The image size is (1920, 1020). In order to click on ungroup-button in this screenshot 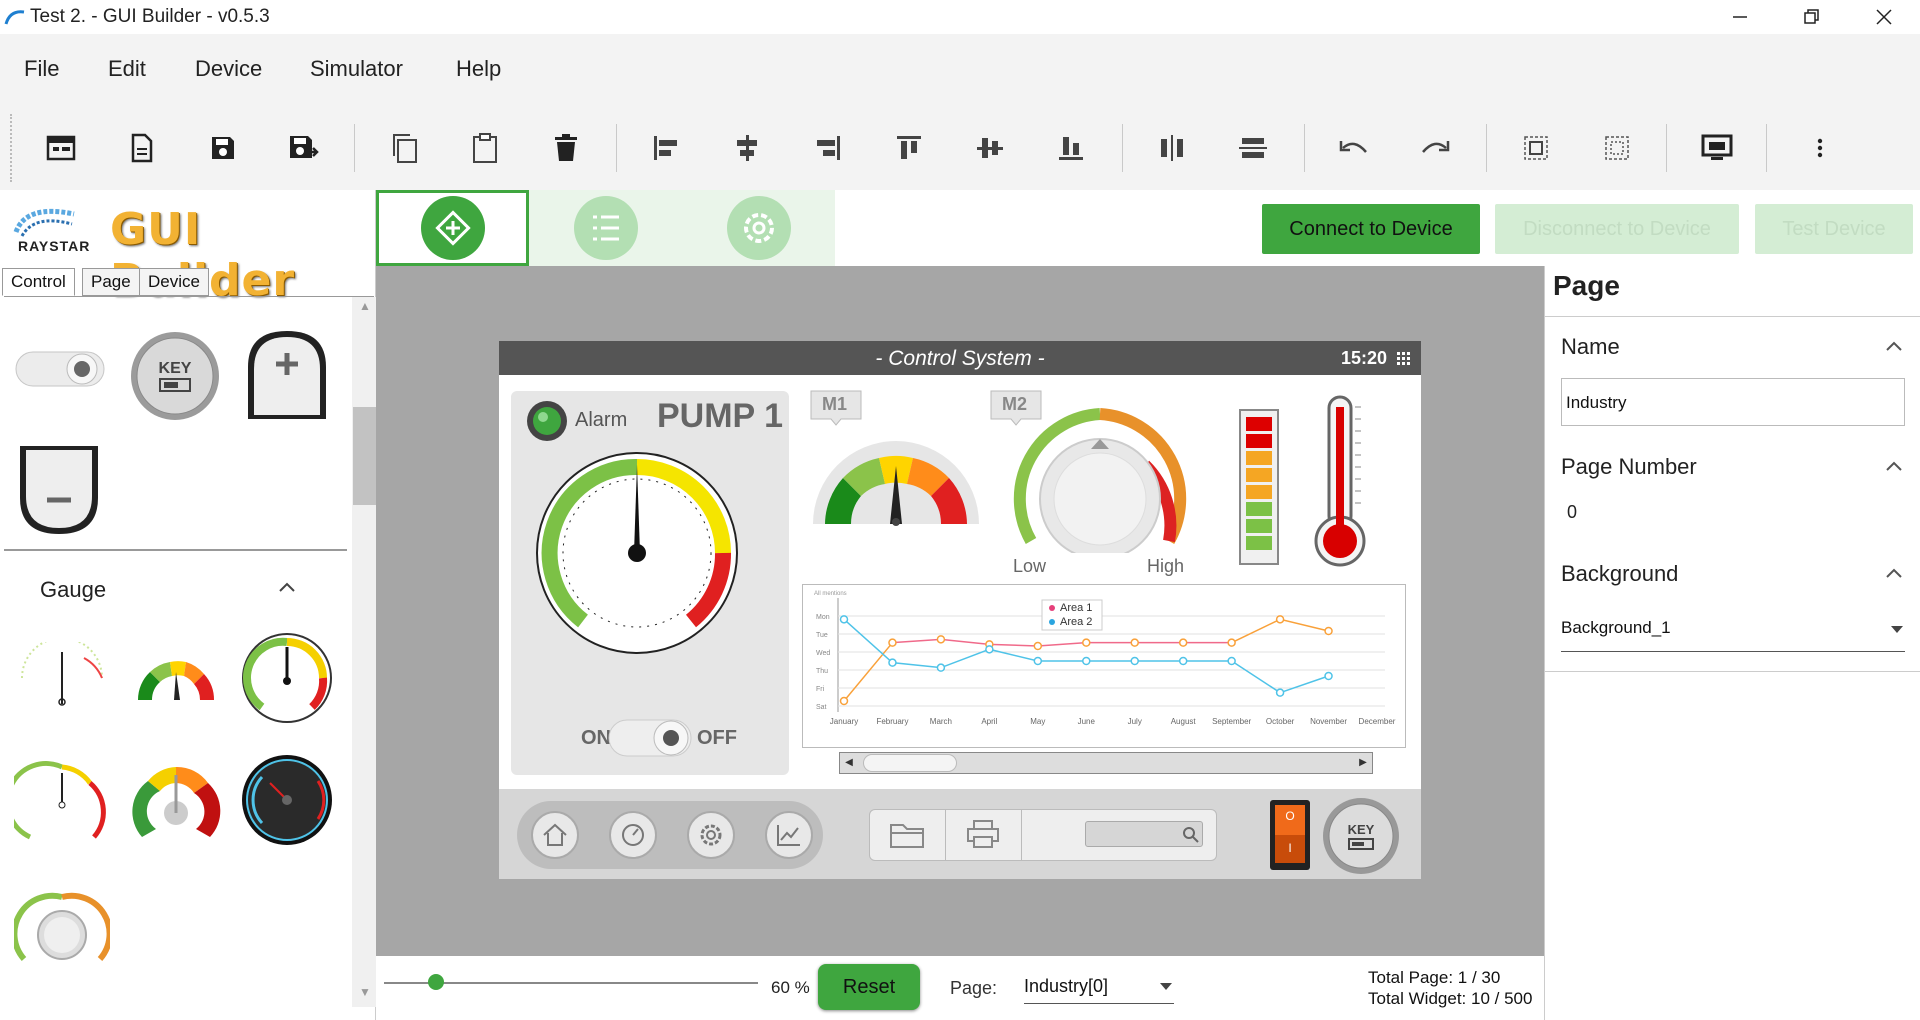, I will do `click(1617, 148)`.